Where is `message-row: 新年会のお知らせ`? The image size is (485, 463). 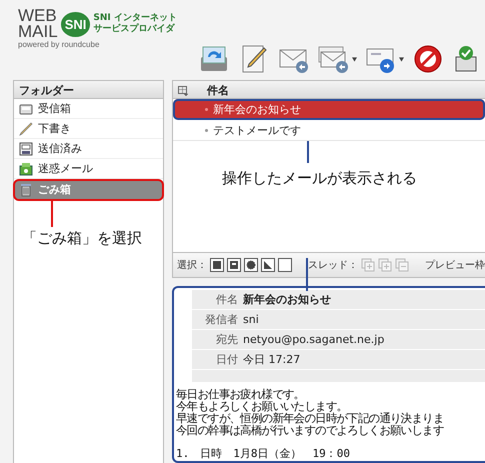
message-row: 新年会のお知らせ is located at coordinates (329, 109).